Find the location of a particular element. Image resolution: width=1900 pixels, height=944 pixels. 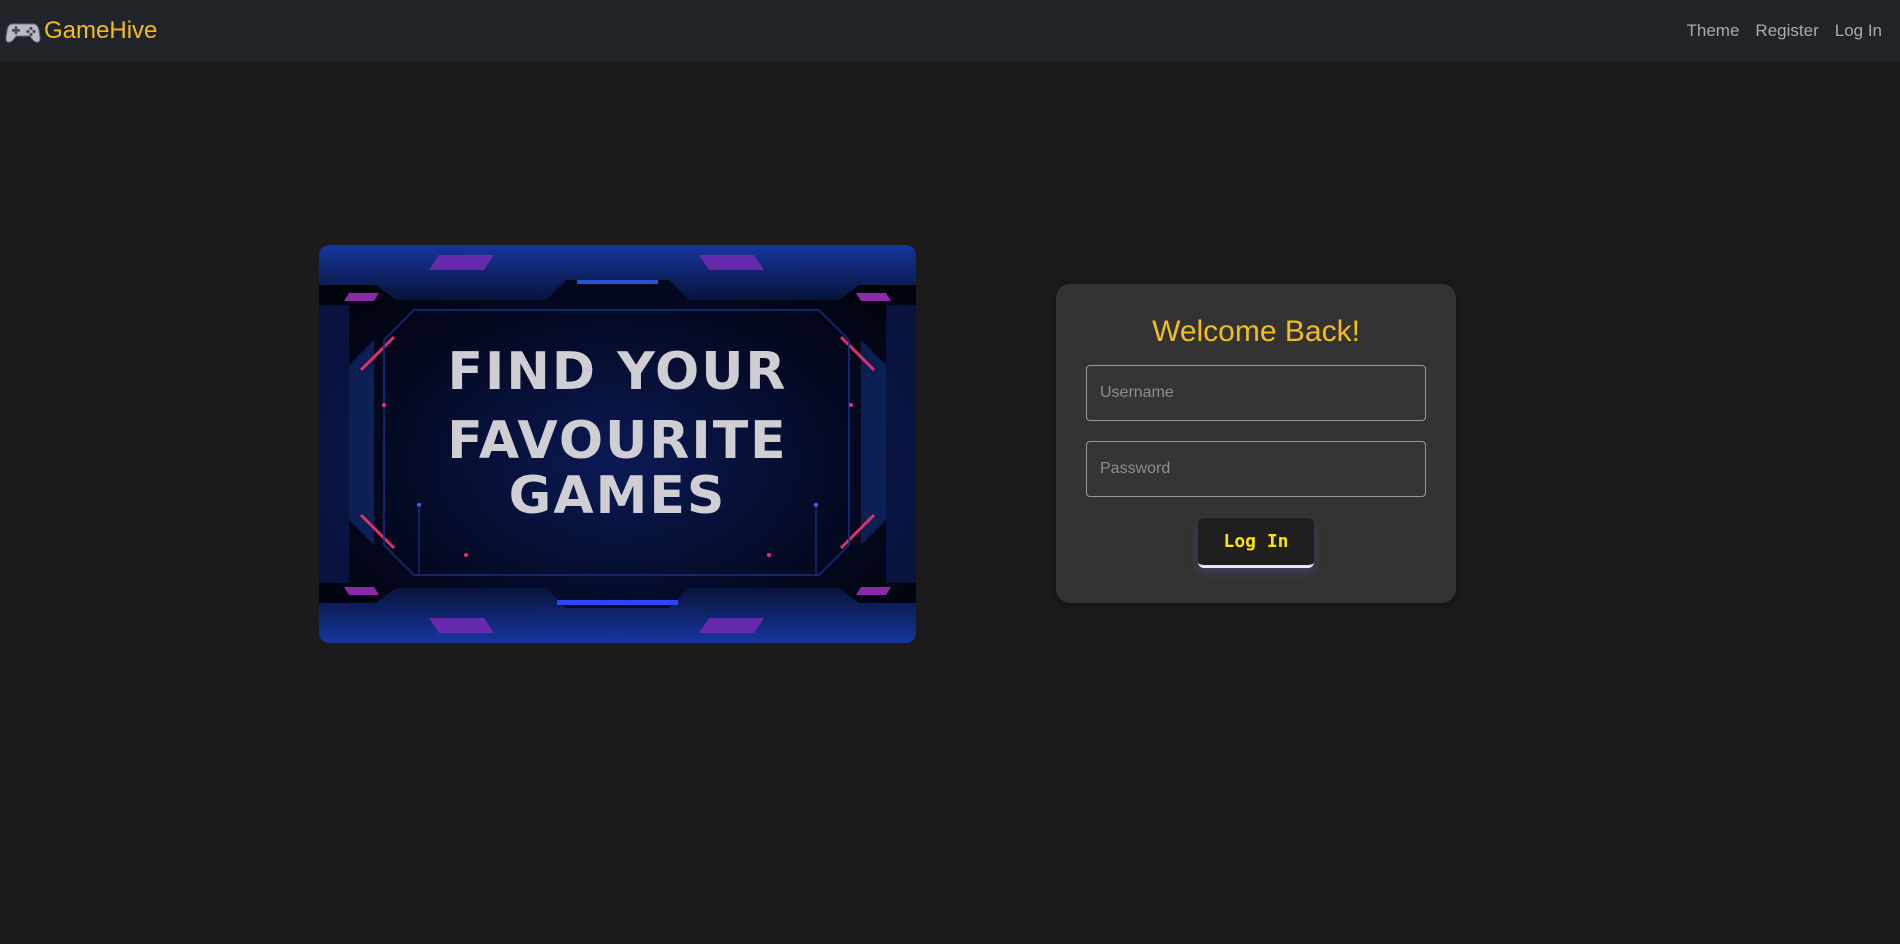

login-card: Welcome Back! Log In is located at coordinates (1256, 443).